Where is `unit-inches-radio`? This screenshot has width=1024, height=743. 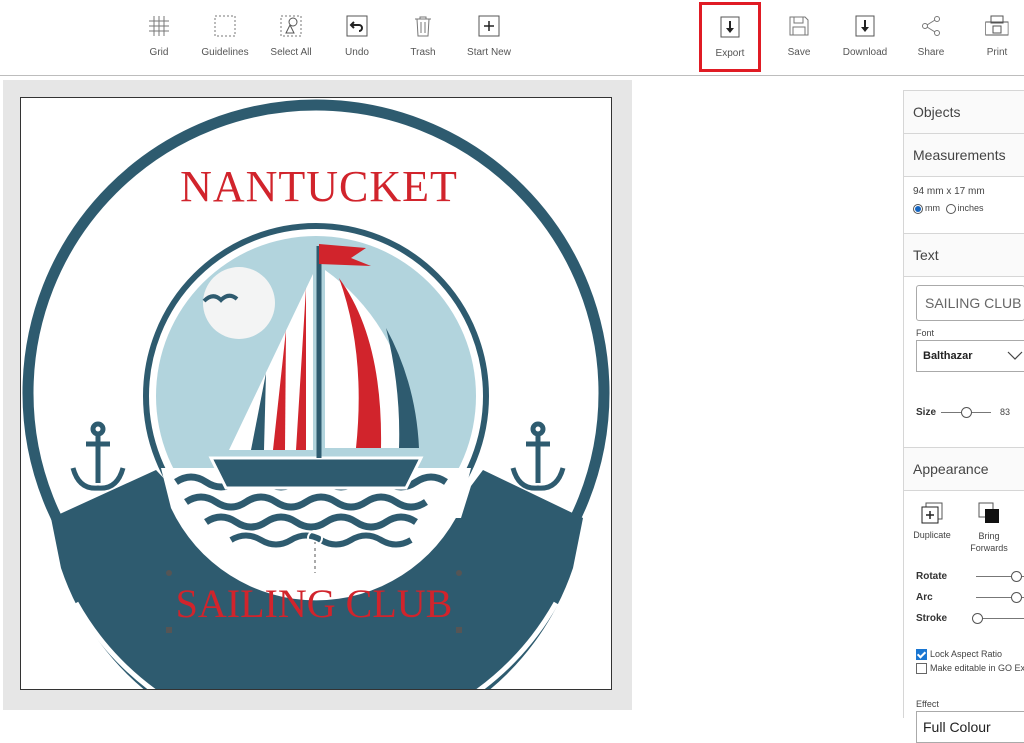
unit-inches-radio is located at coordinates (950, 208).